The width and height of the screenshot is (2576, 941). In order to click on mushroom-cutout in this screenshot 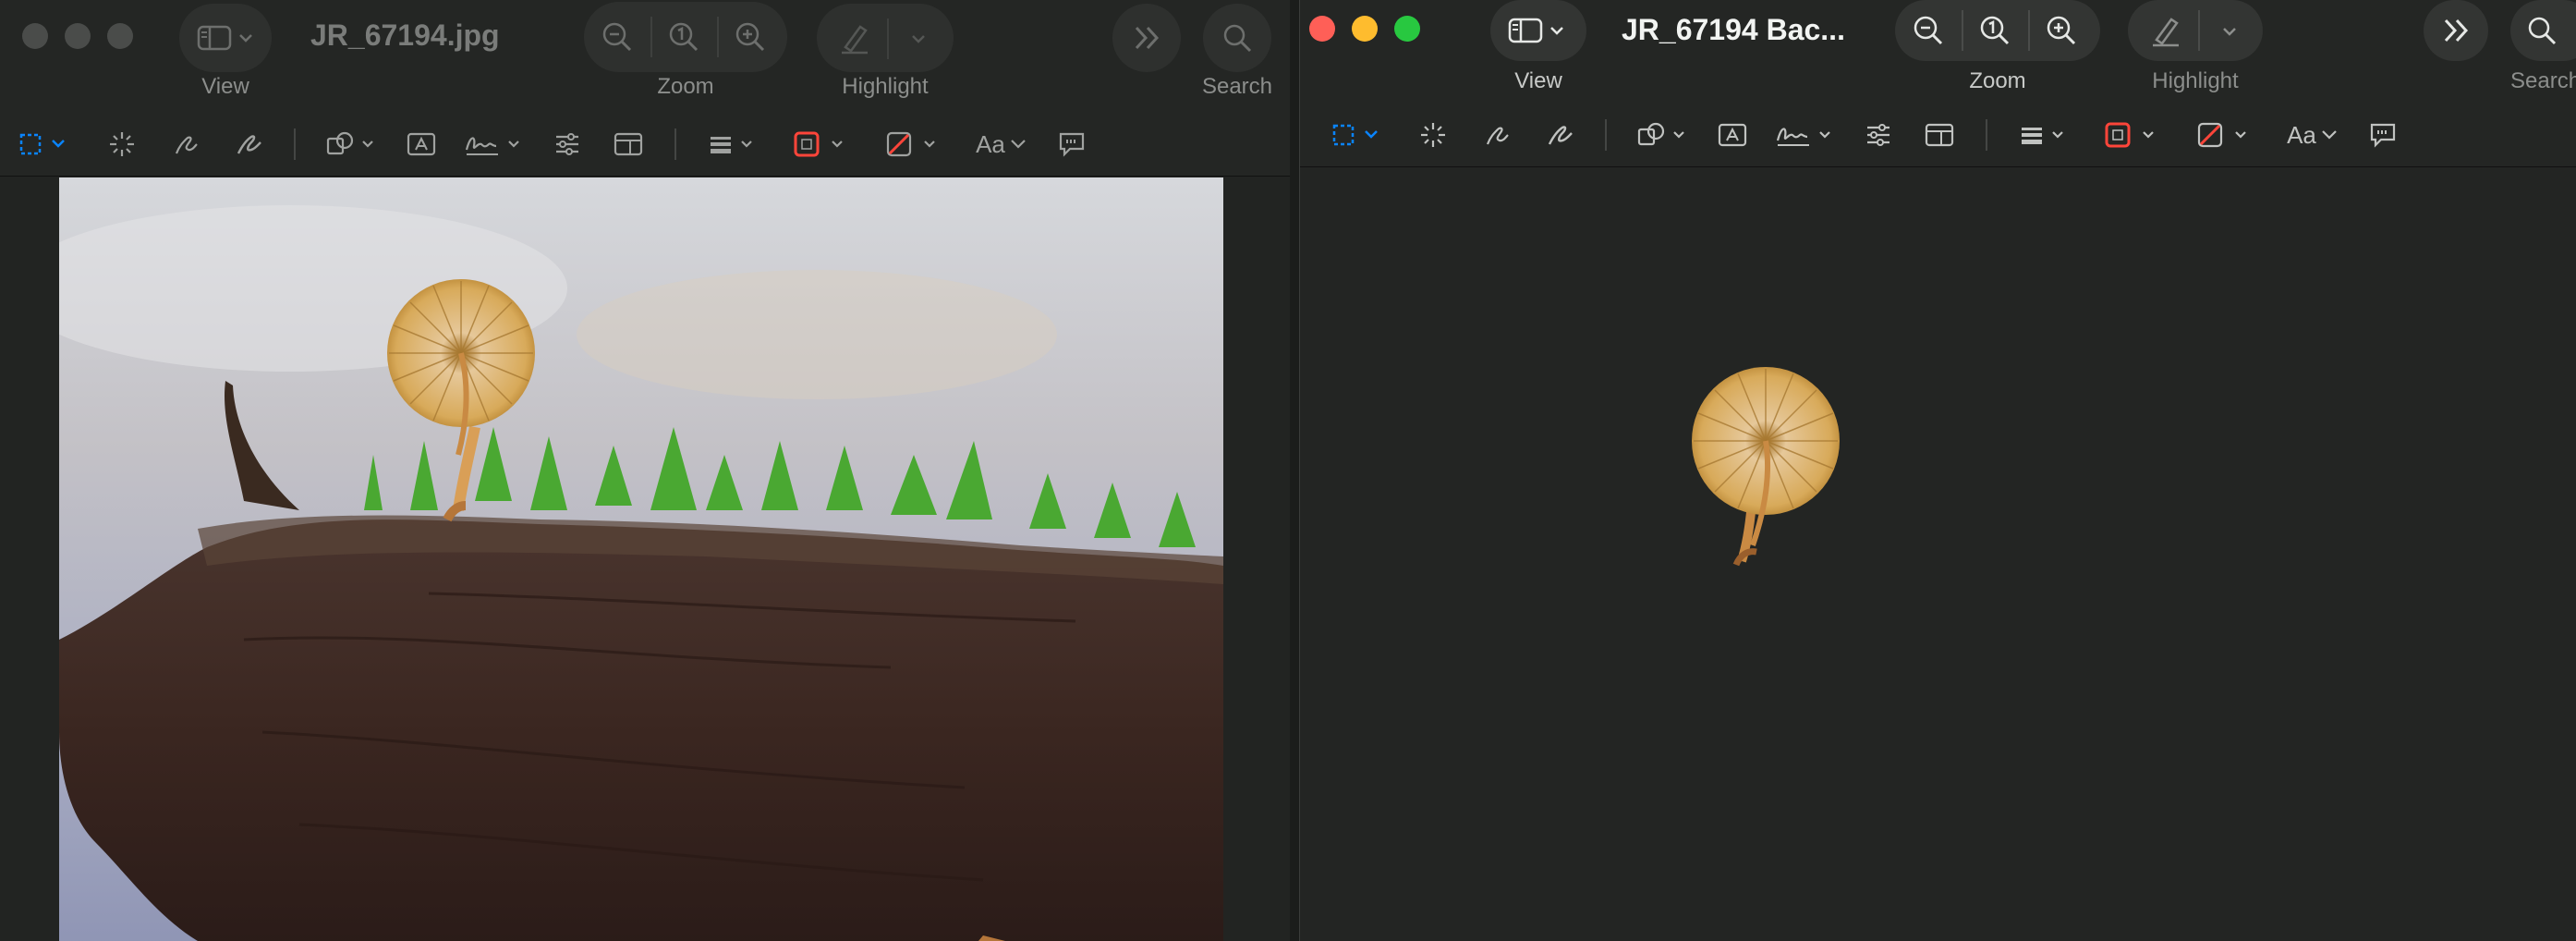, I will do `click(1771, 467)`.